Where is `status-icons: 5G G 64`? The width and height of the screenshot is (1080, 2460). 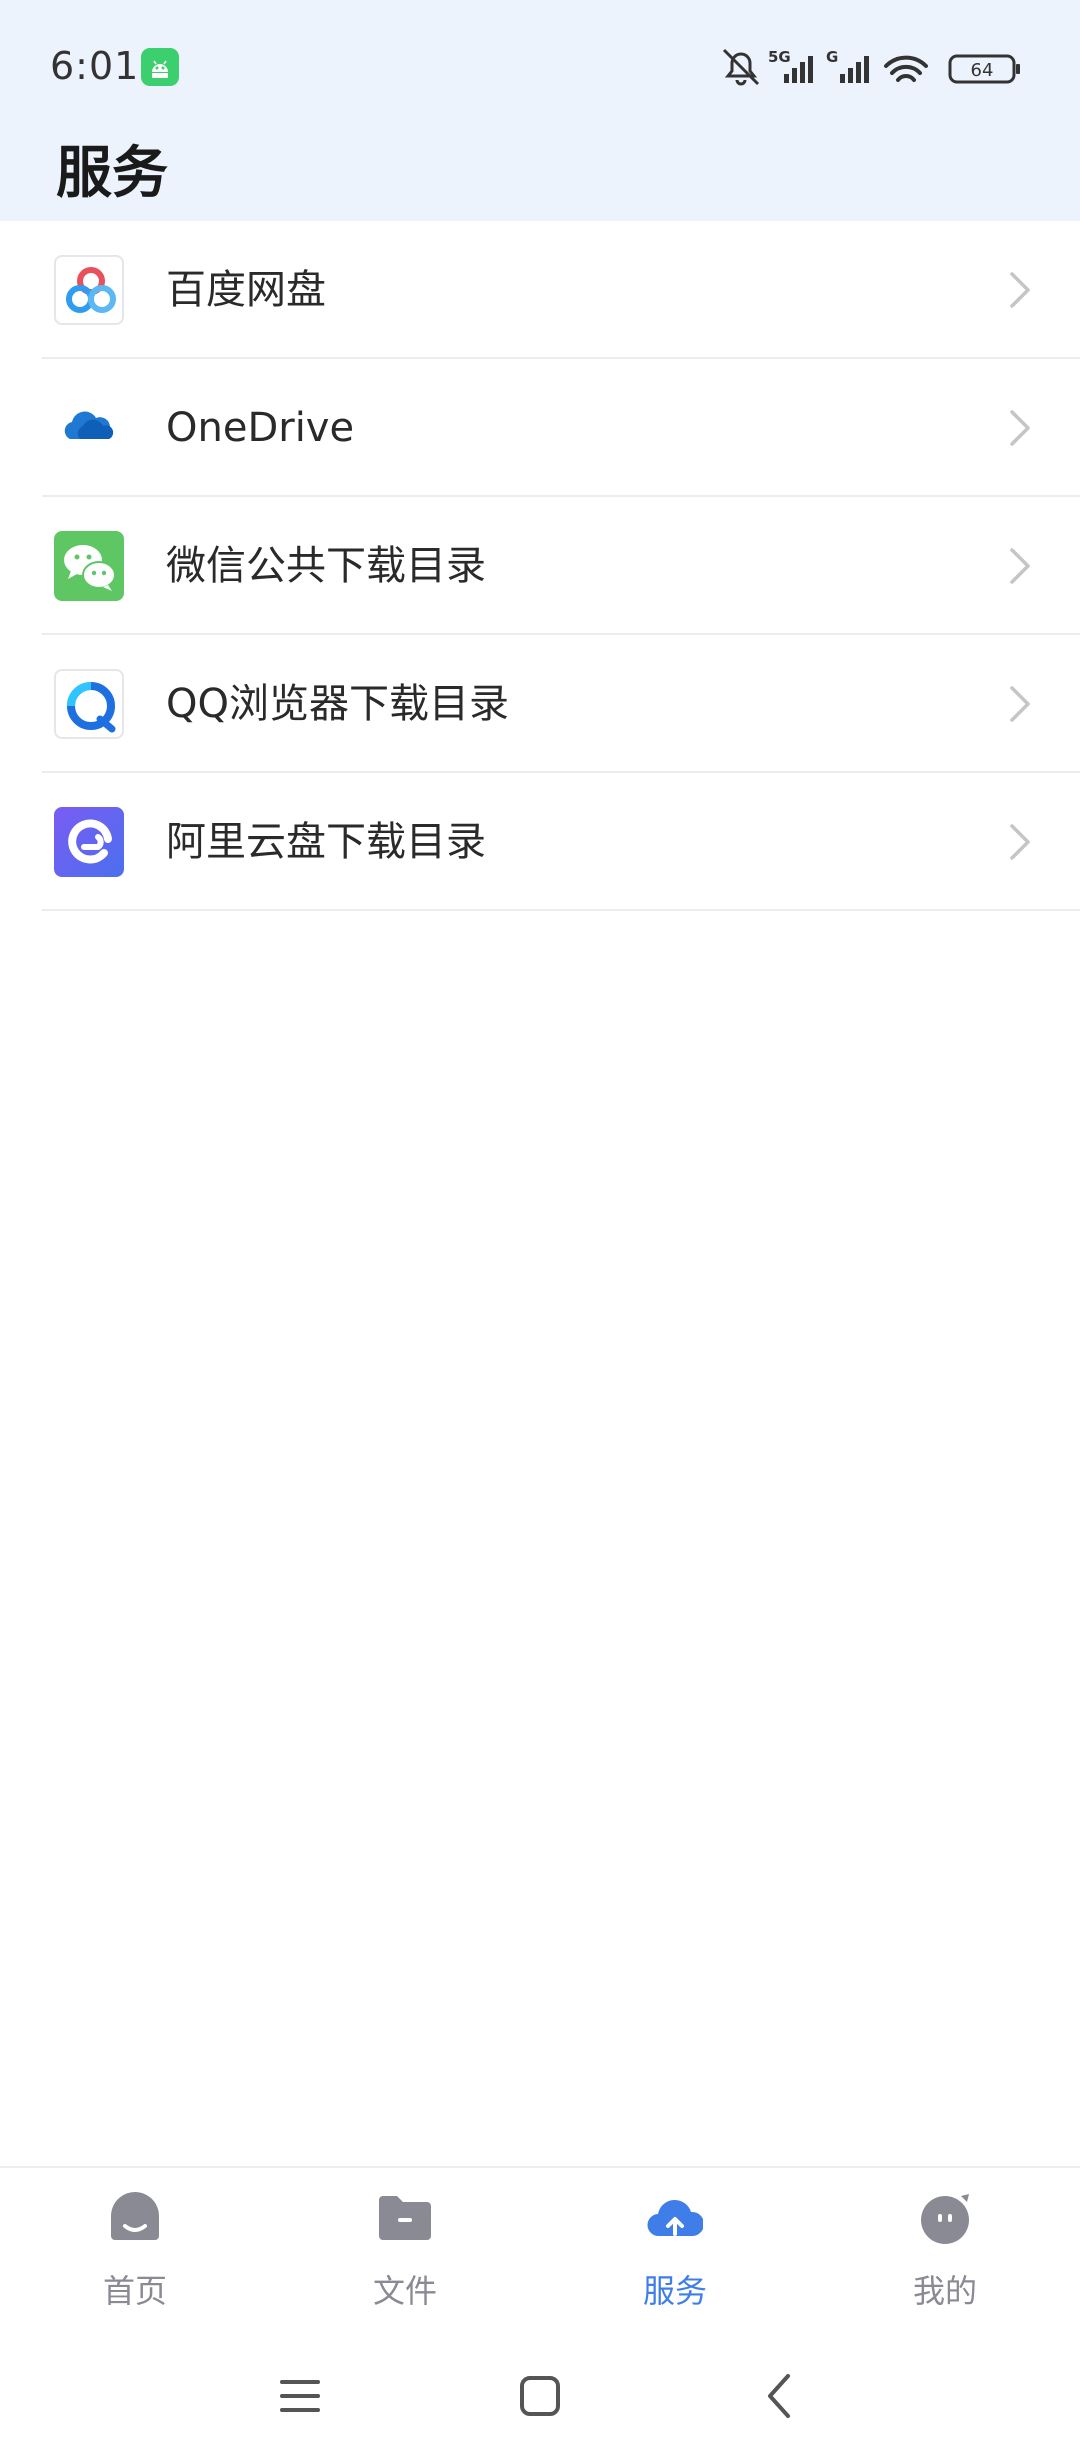 status-icons: 5G G 64 is located at coordinates (885, 67).